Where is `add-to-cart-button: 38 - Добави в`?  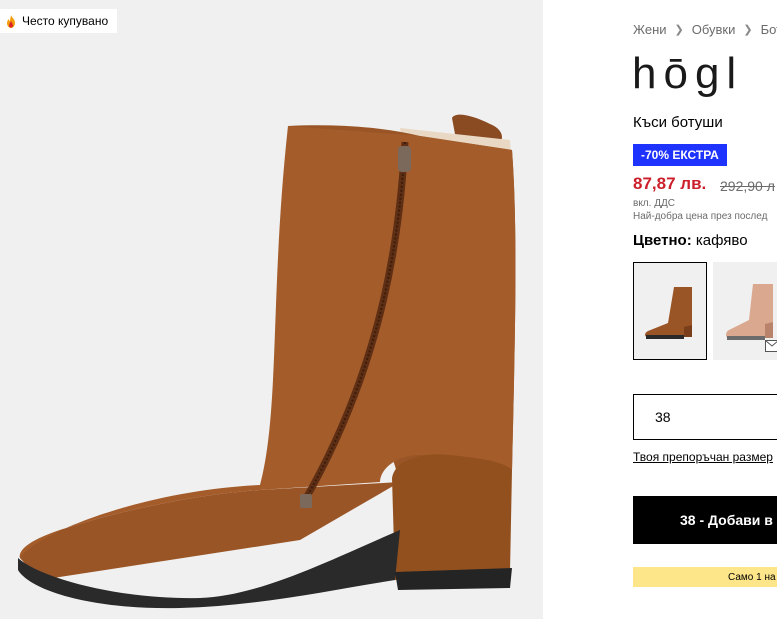
add-to-cart-button: 38 - Добави в is located at coordinates (705, 520).